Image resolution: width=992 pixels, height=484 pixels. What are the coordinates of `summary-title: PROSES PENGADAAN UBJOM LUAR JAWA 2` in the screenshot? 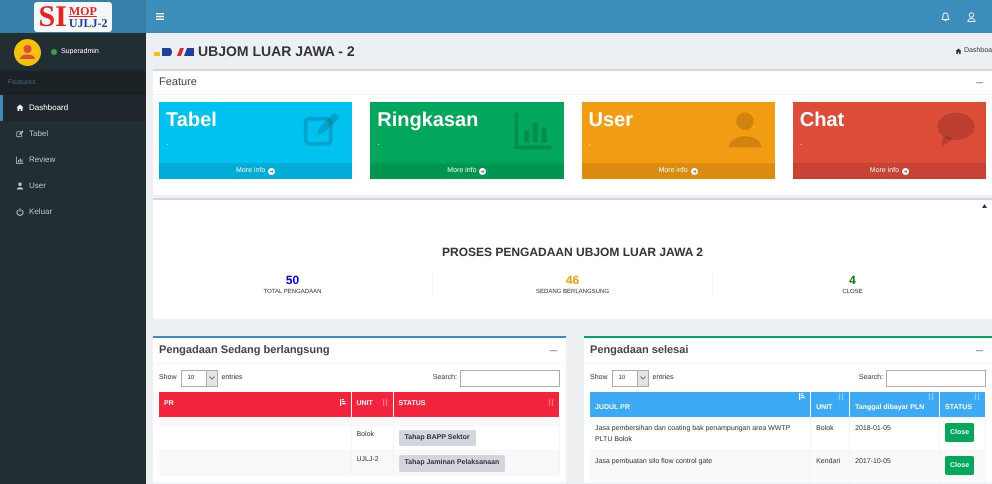 It's located at (572, 252).